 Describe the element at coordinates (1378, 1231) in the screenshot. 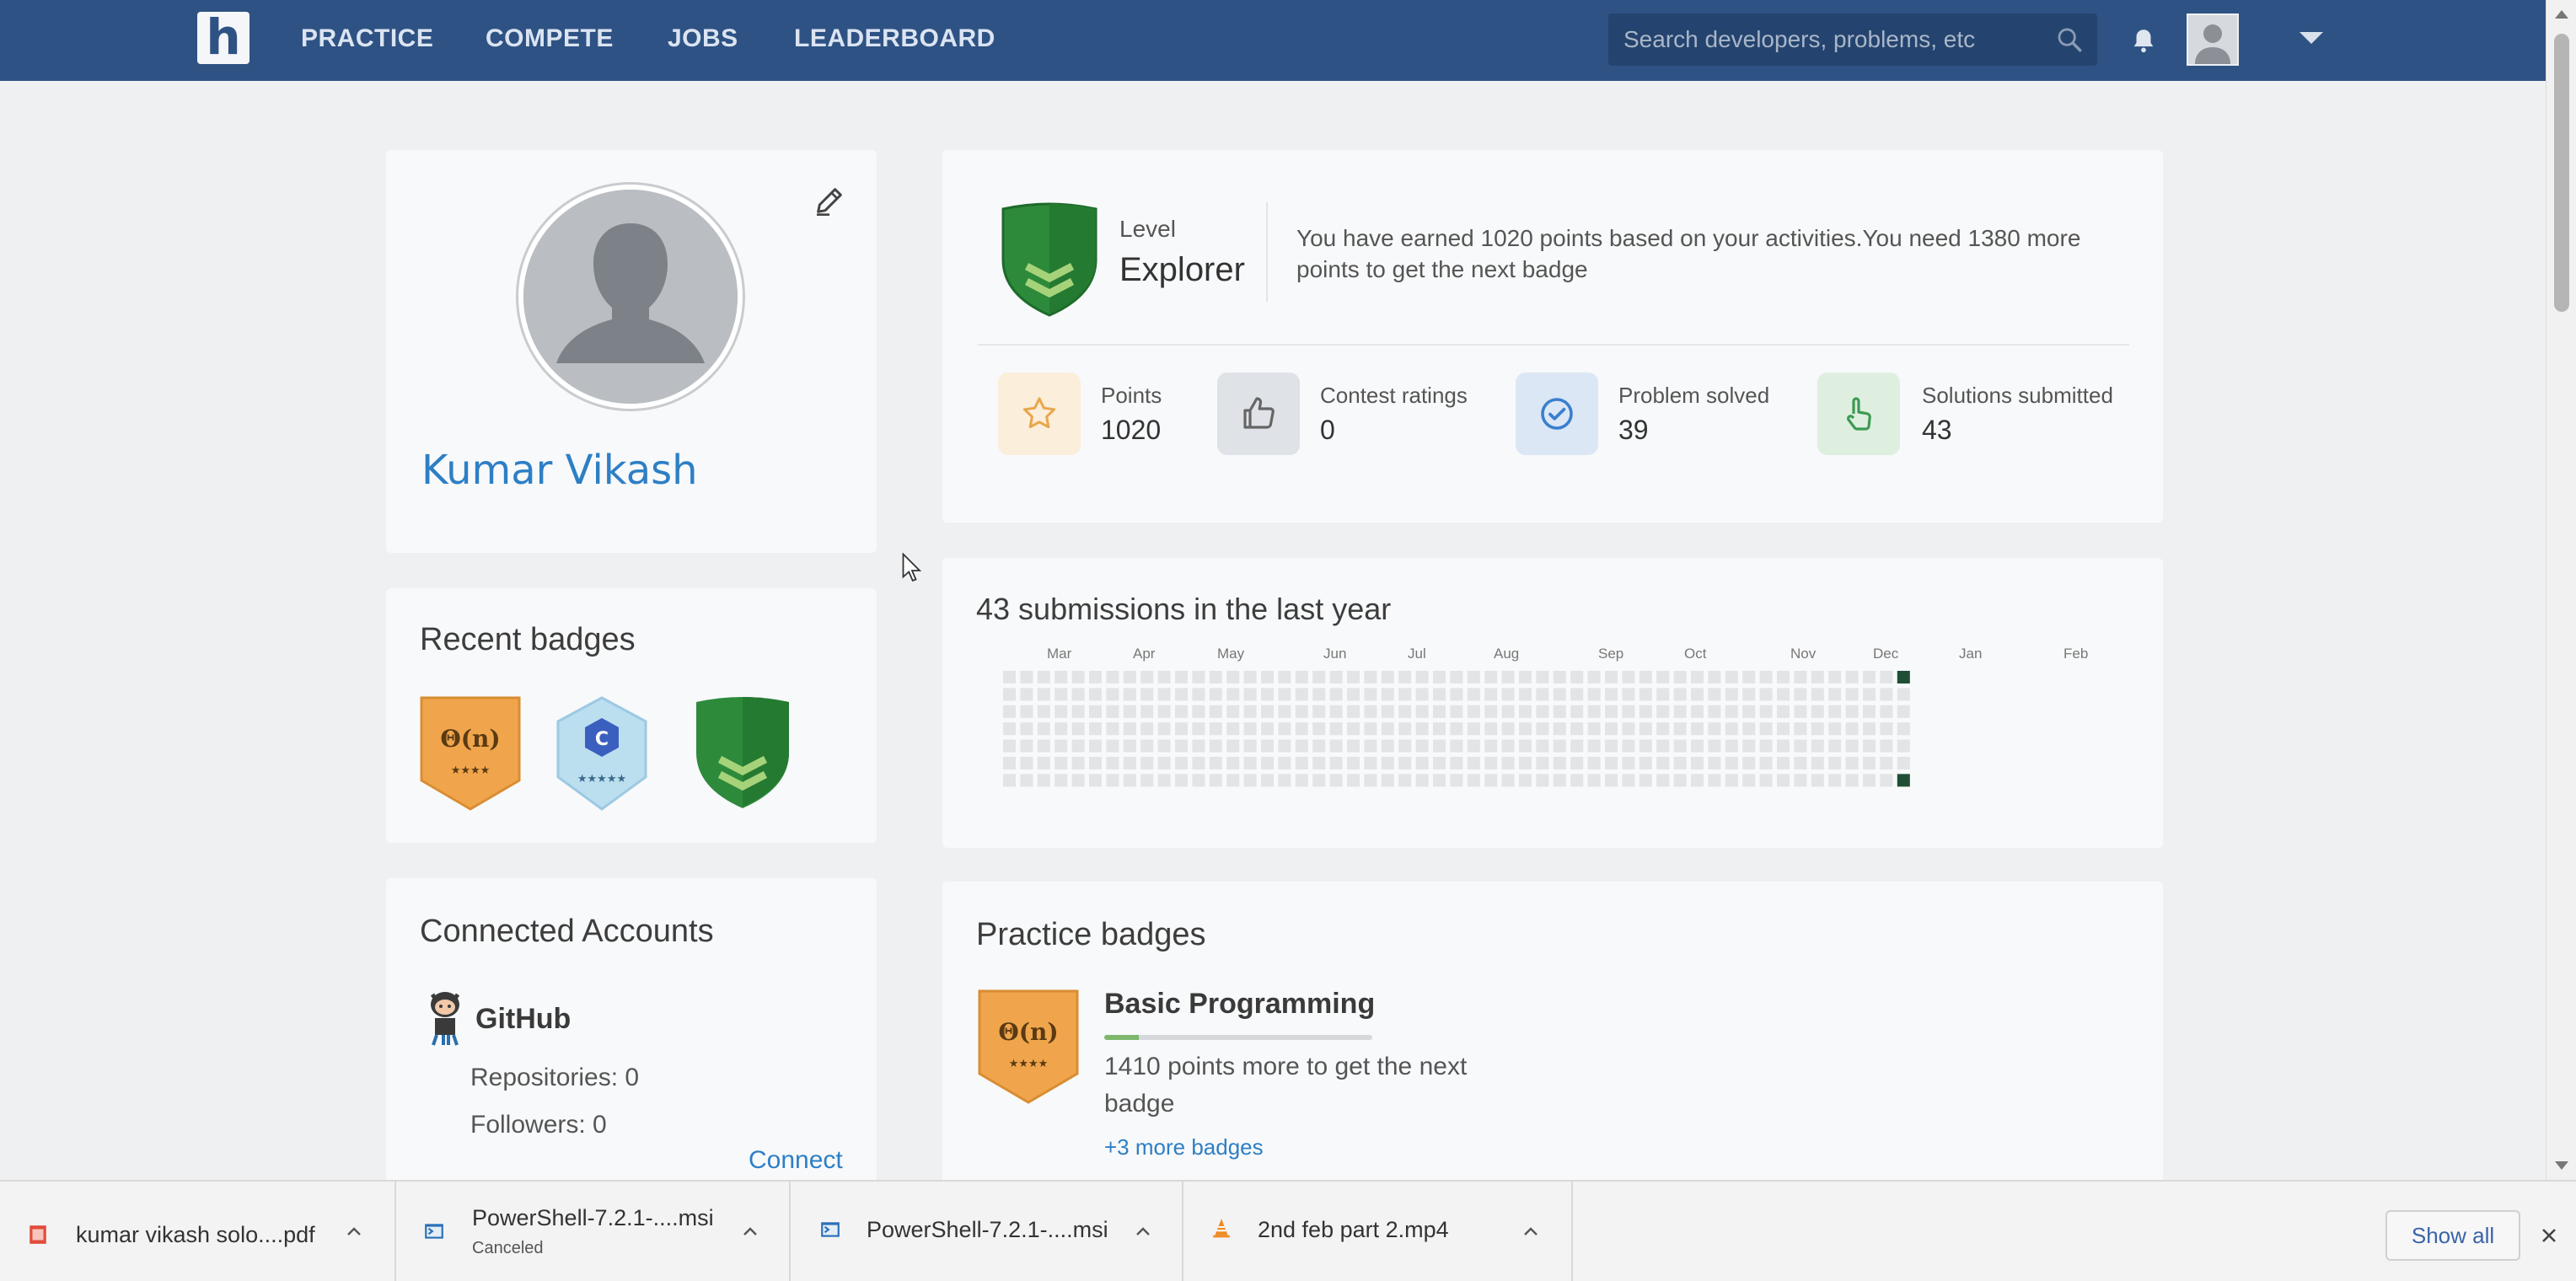

I see `download-item: 2nd feb part 2.mp4` at that location.